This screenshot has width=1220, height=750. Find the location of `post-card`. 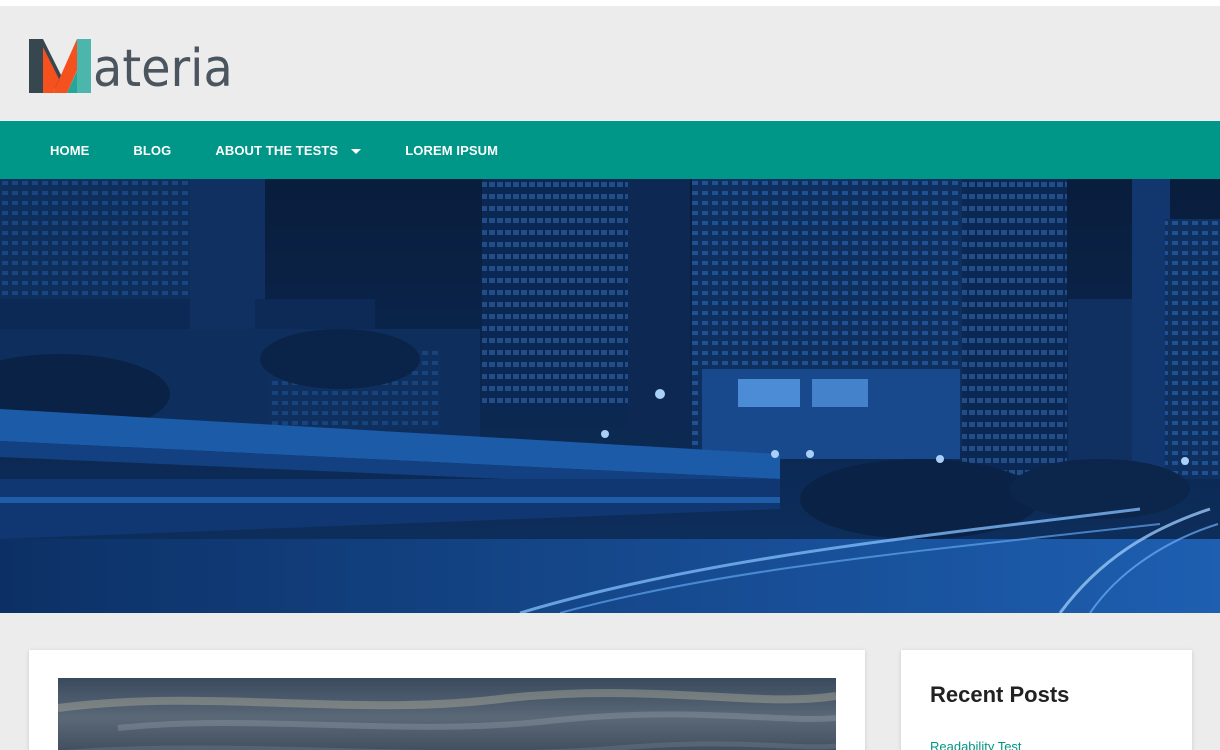

post-card is located at coordinates (447, 700).